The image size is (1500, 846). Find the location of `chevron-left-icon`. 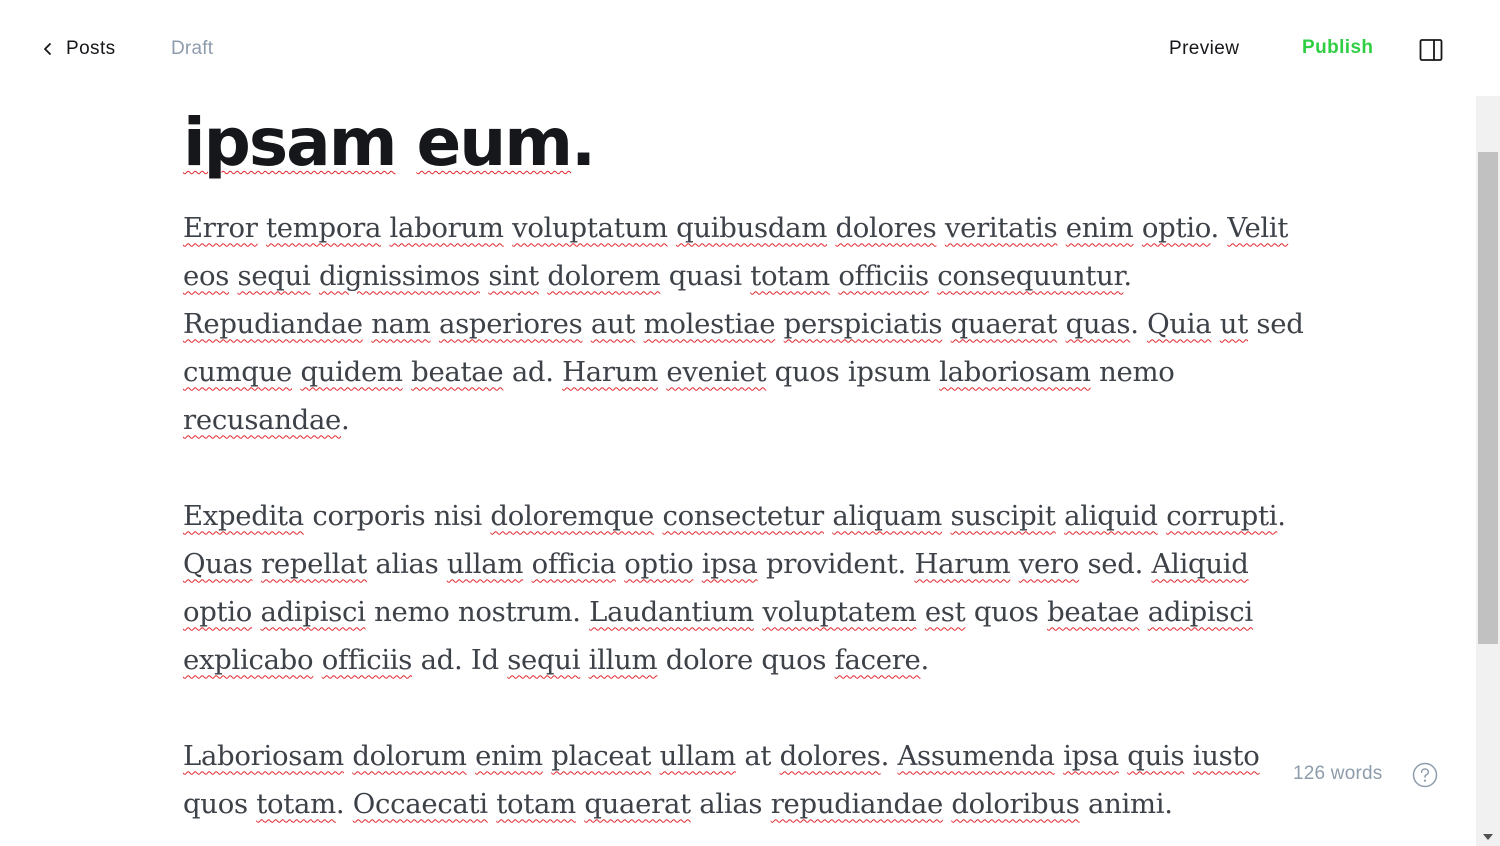

chevron-left-icon is located at coordinates (48, 49).